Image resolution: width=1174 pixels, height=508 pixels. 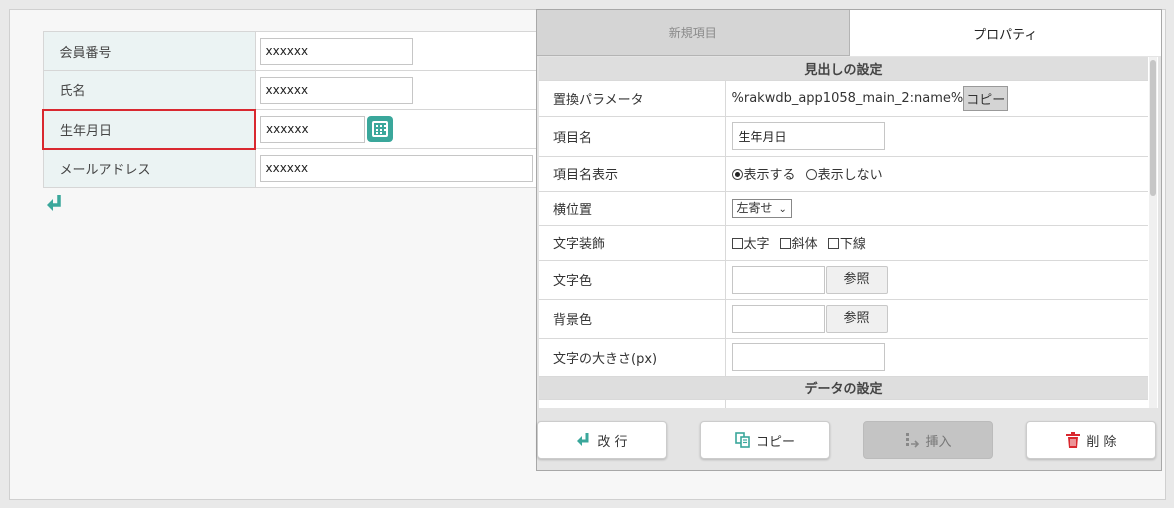 I want to click on text-color-input, so click(x=778, y=279).